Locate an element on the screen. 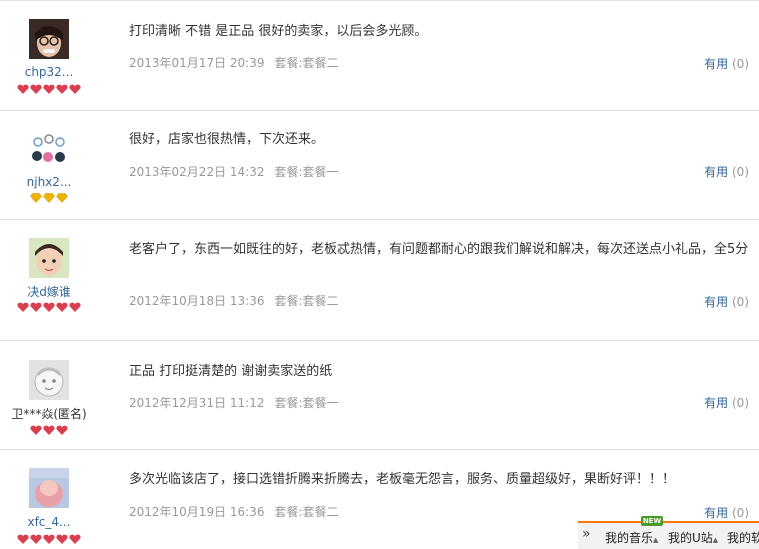 This screenshot has height=549, width=759. review-meta: 2012年10月19日 16:36 套餐:套餐二 is located at coordinates (234, 511).